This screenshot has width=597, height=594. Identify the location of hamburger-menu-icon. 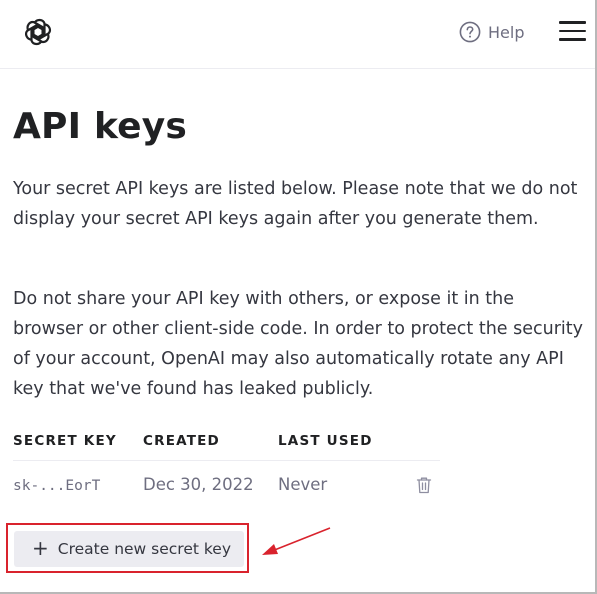
(573, 31).